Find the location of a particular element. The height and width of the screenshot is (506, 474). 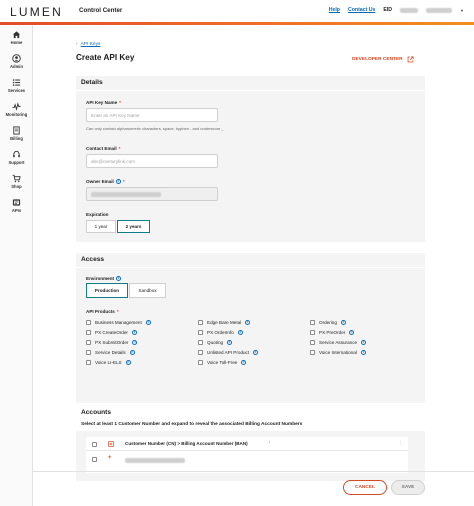

footer-divider is located at coordinates (253, 471).